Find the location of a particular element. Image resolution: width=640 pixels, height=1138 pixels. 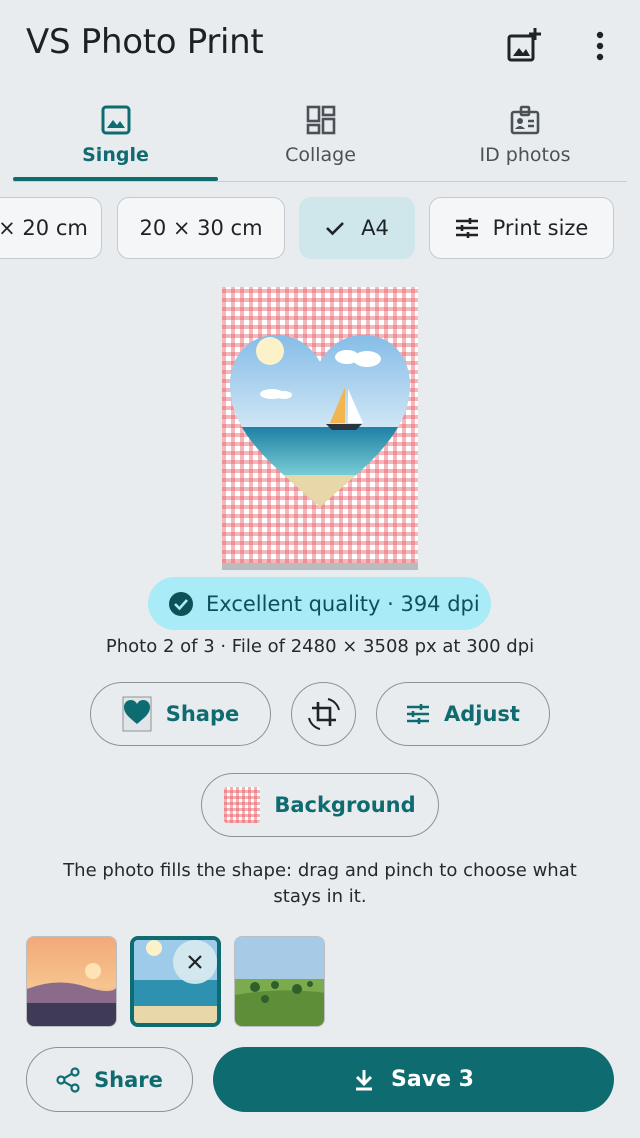

sunset-photo is located at coordinates (71, 981).